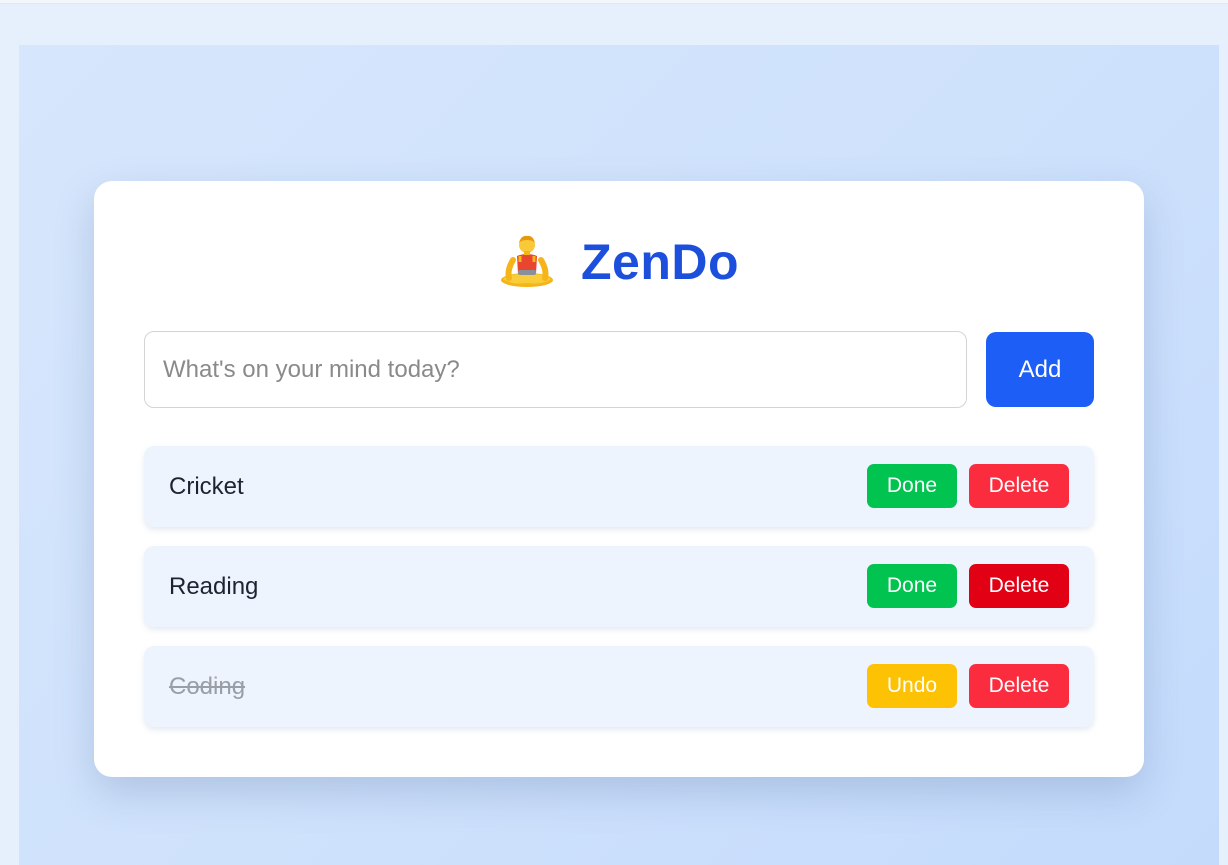  I want to click on task-label: Cricket, so click(206, 486).